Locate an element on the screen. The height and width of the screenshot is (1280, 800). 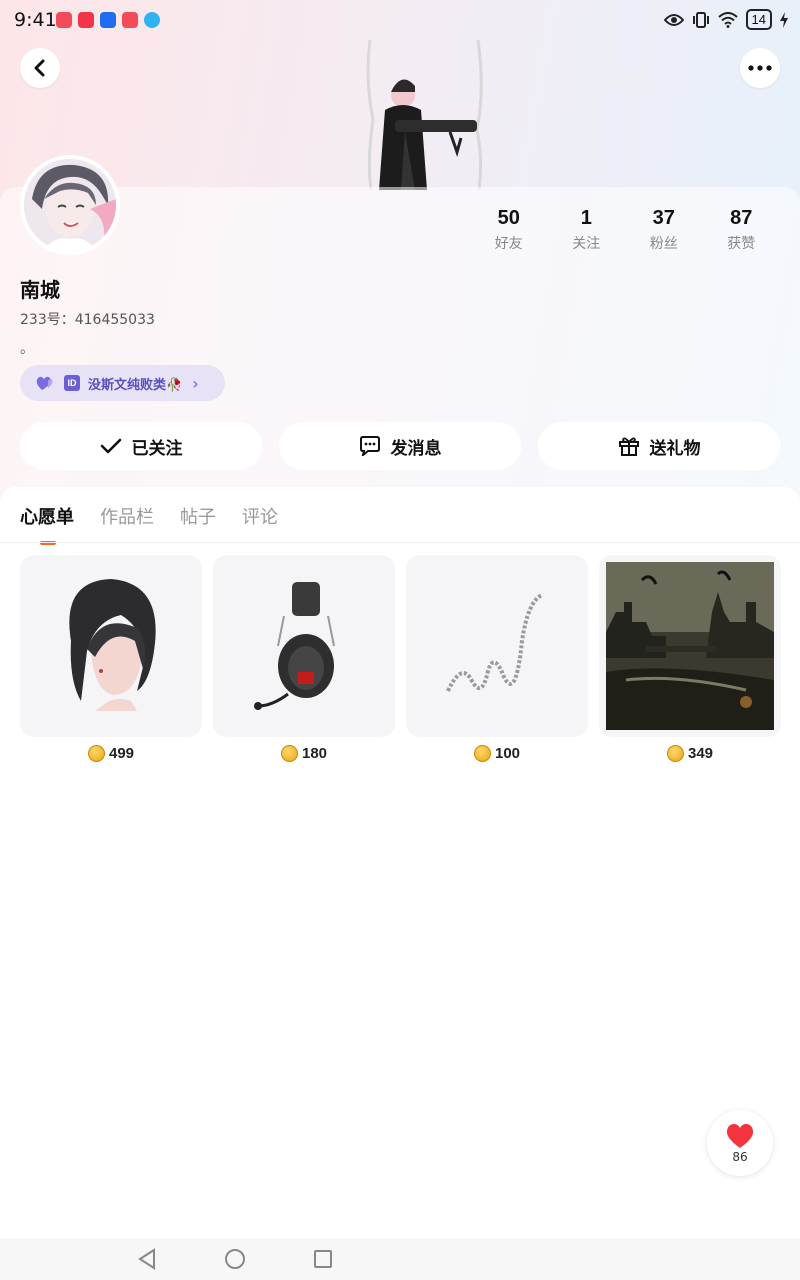
stat-friends: 50 好友 is located at coordinates (509, 229).